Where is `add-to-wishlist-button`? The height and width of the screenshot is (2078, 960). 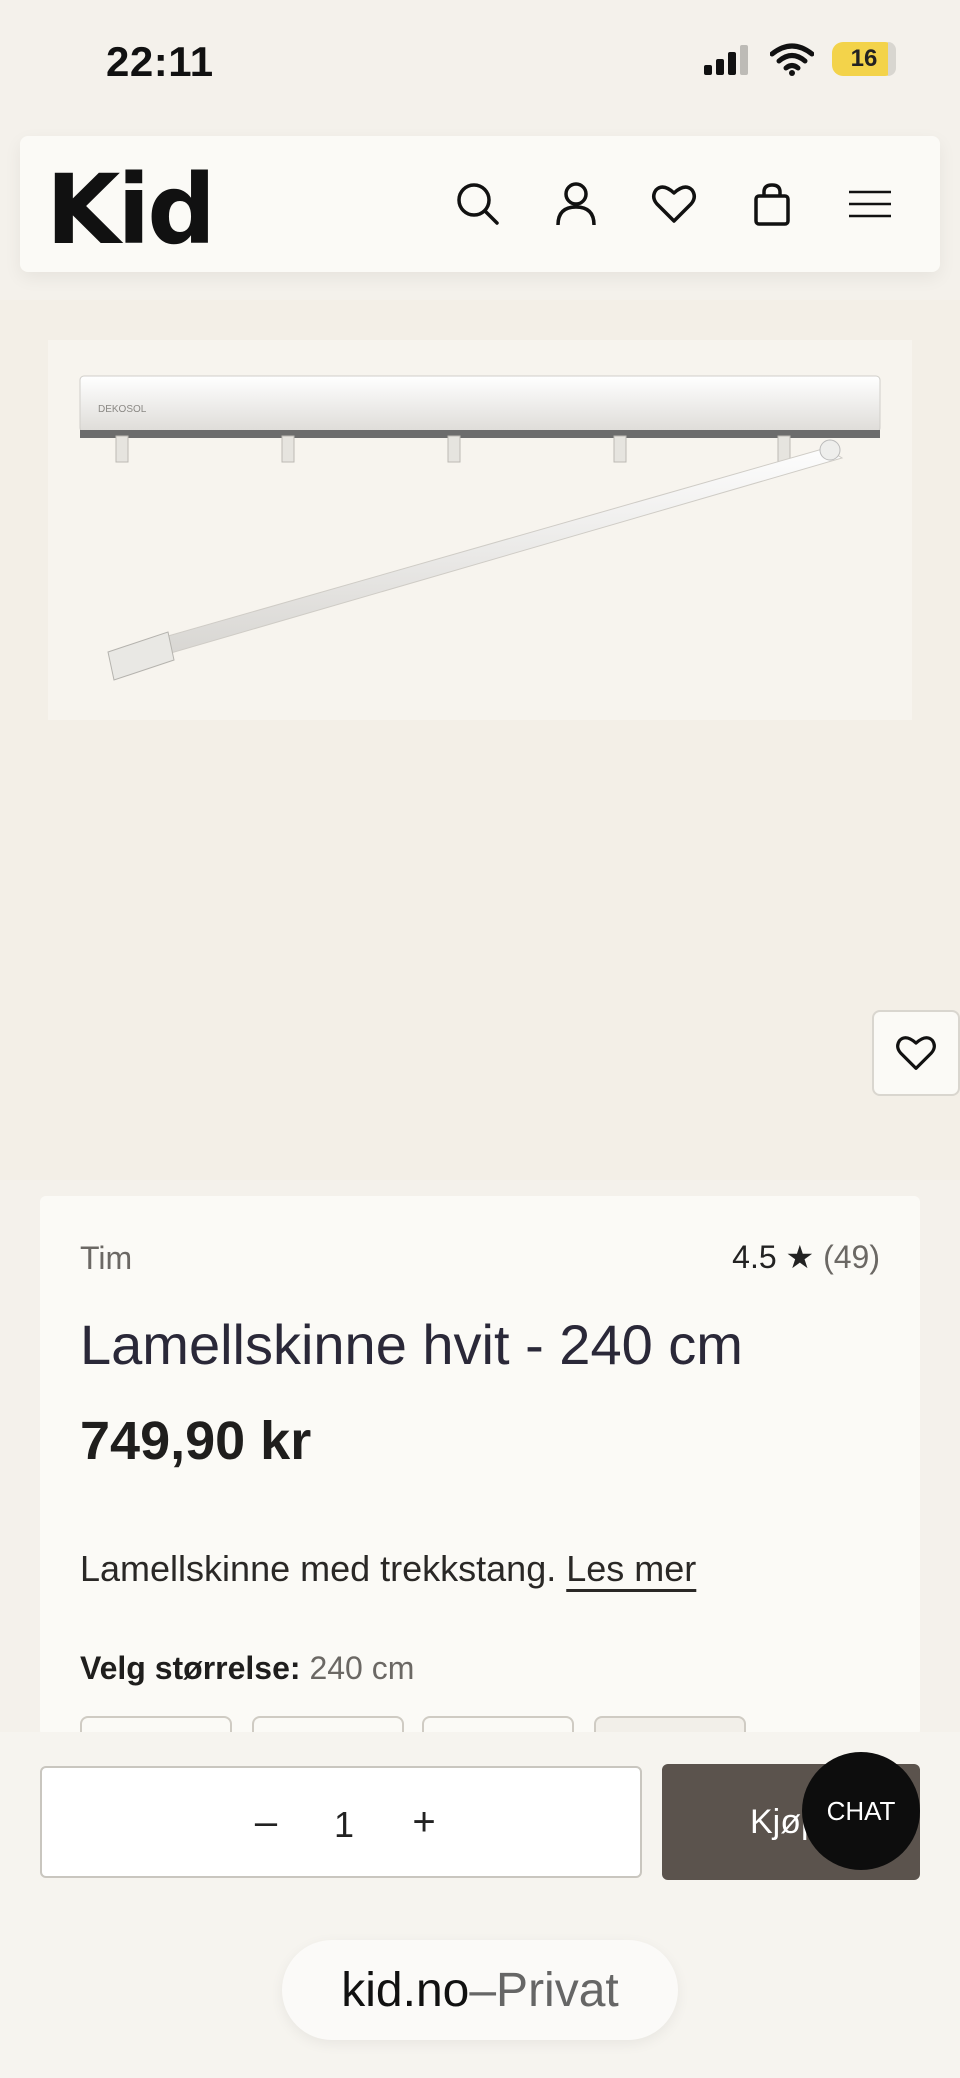
add-to-wishlist-button is located at coordinates (916, 1053).